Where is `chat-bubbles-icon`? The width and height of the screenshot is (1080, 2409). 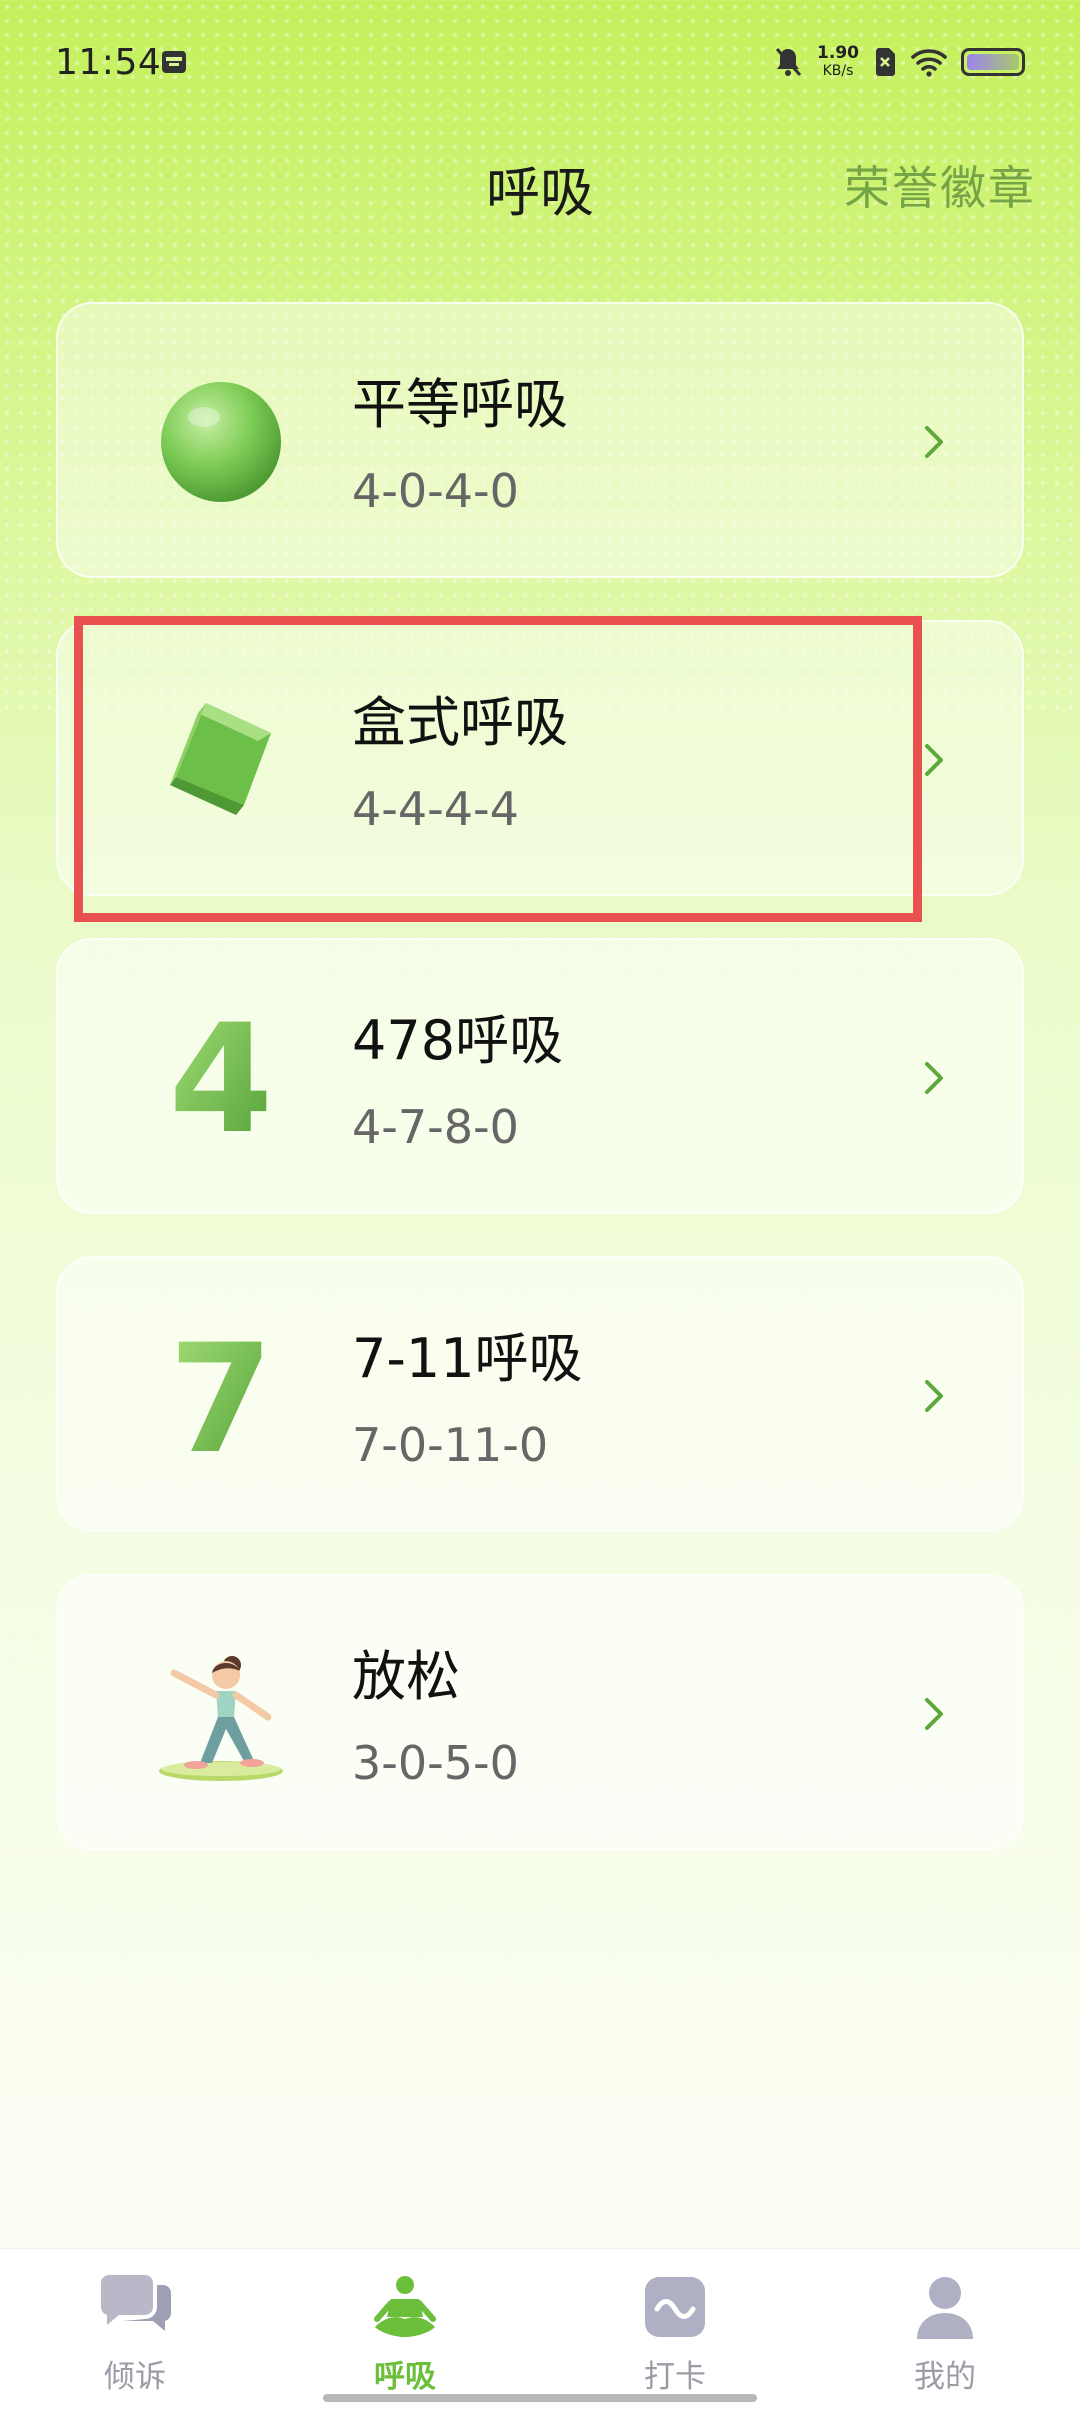
chat-bubbles-icon is located at coordinates (136, 2303).